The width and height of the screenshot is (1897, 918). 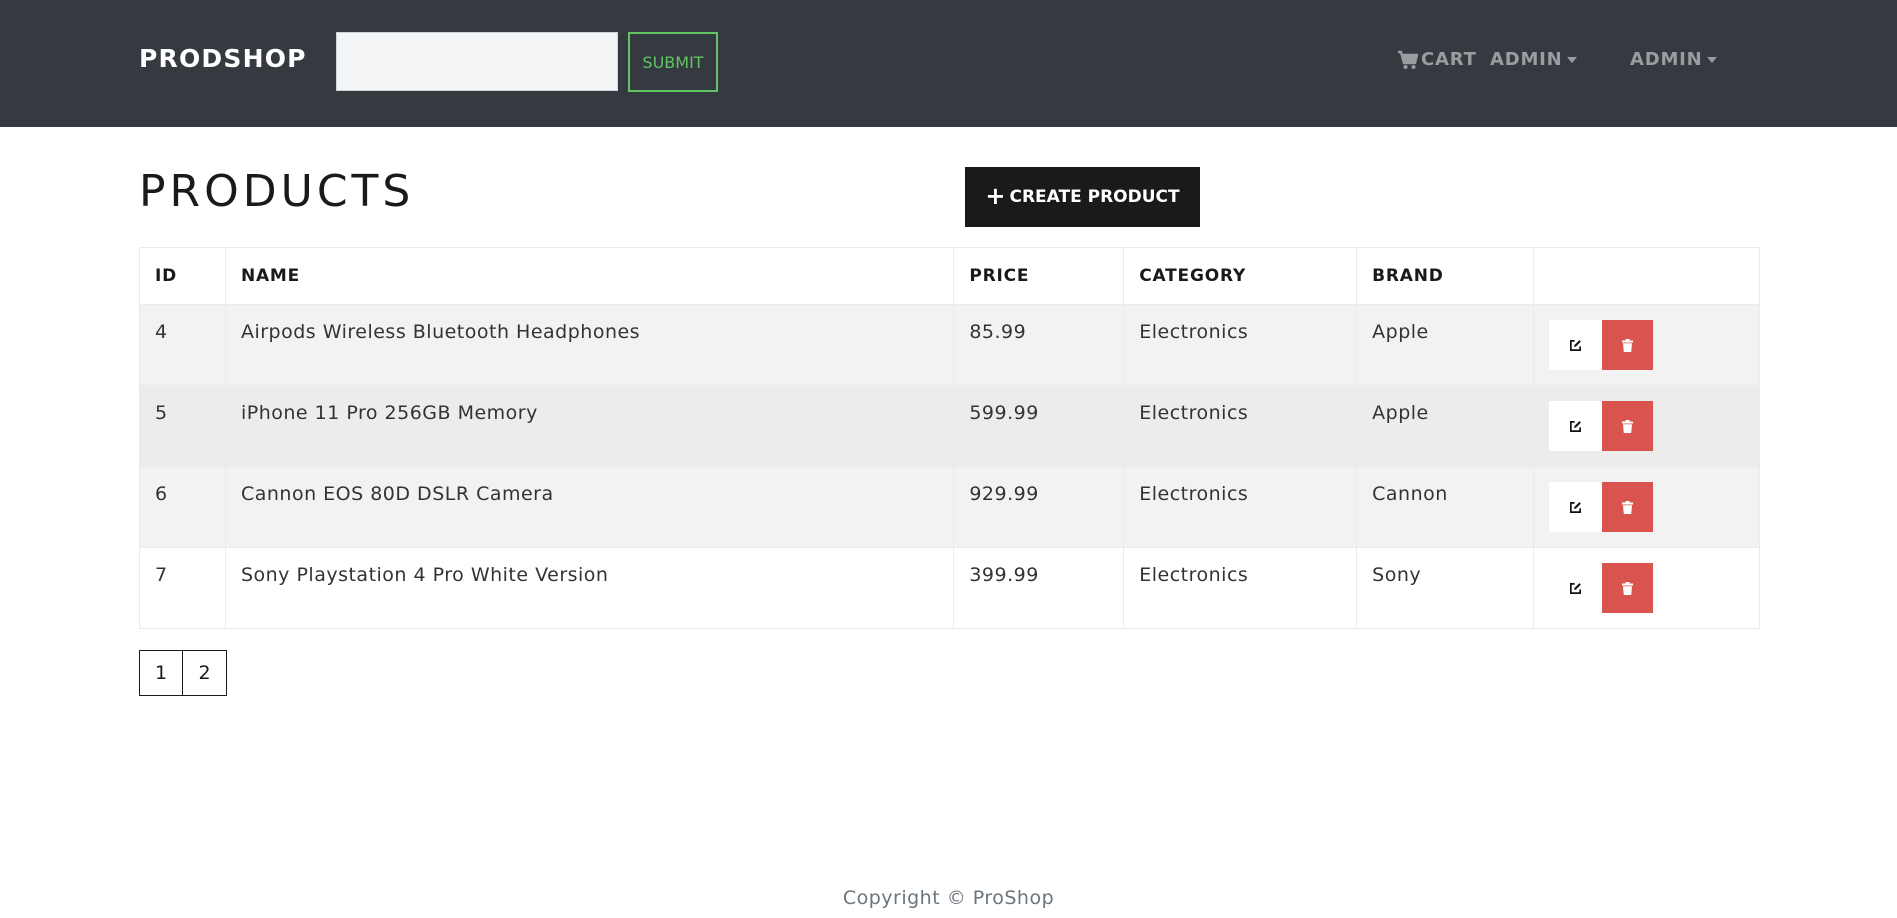 I want to click on column-header-category: CATEGORY, so click(x=1240, y=276).